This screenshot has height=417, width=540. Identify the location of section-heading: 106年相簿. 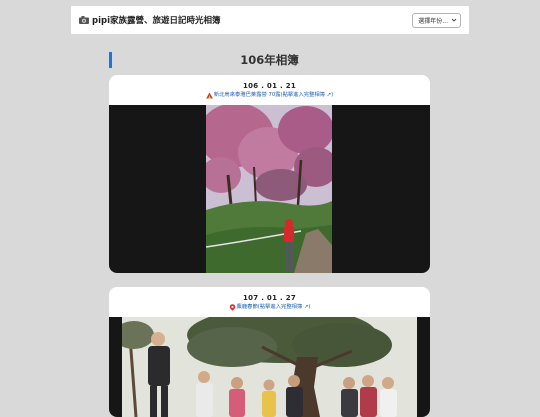
(269, 60).